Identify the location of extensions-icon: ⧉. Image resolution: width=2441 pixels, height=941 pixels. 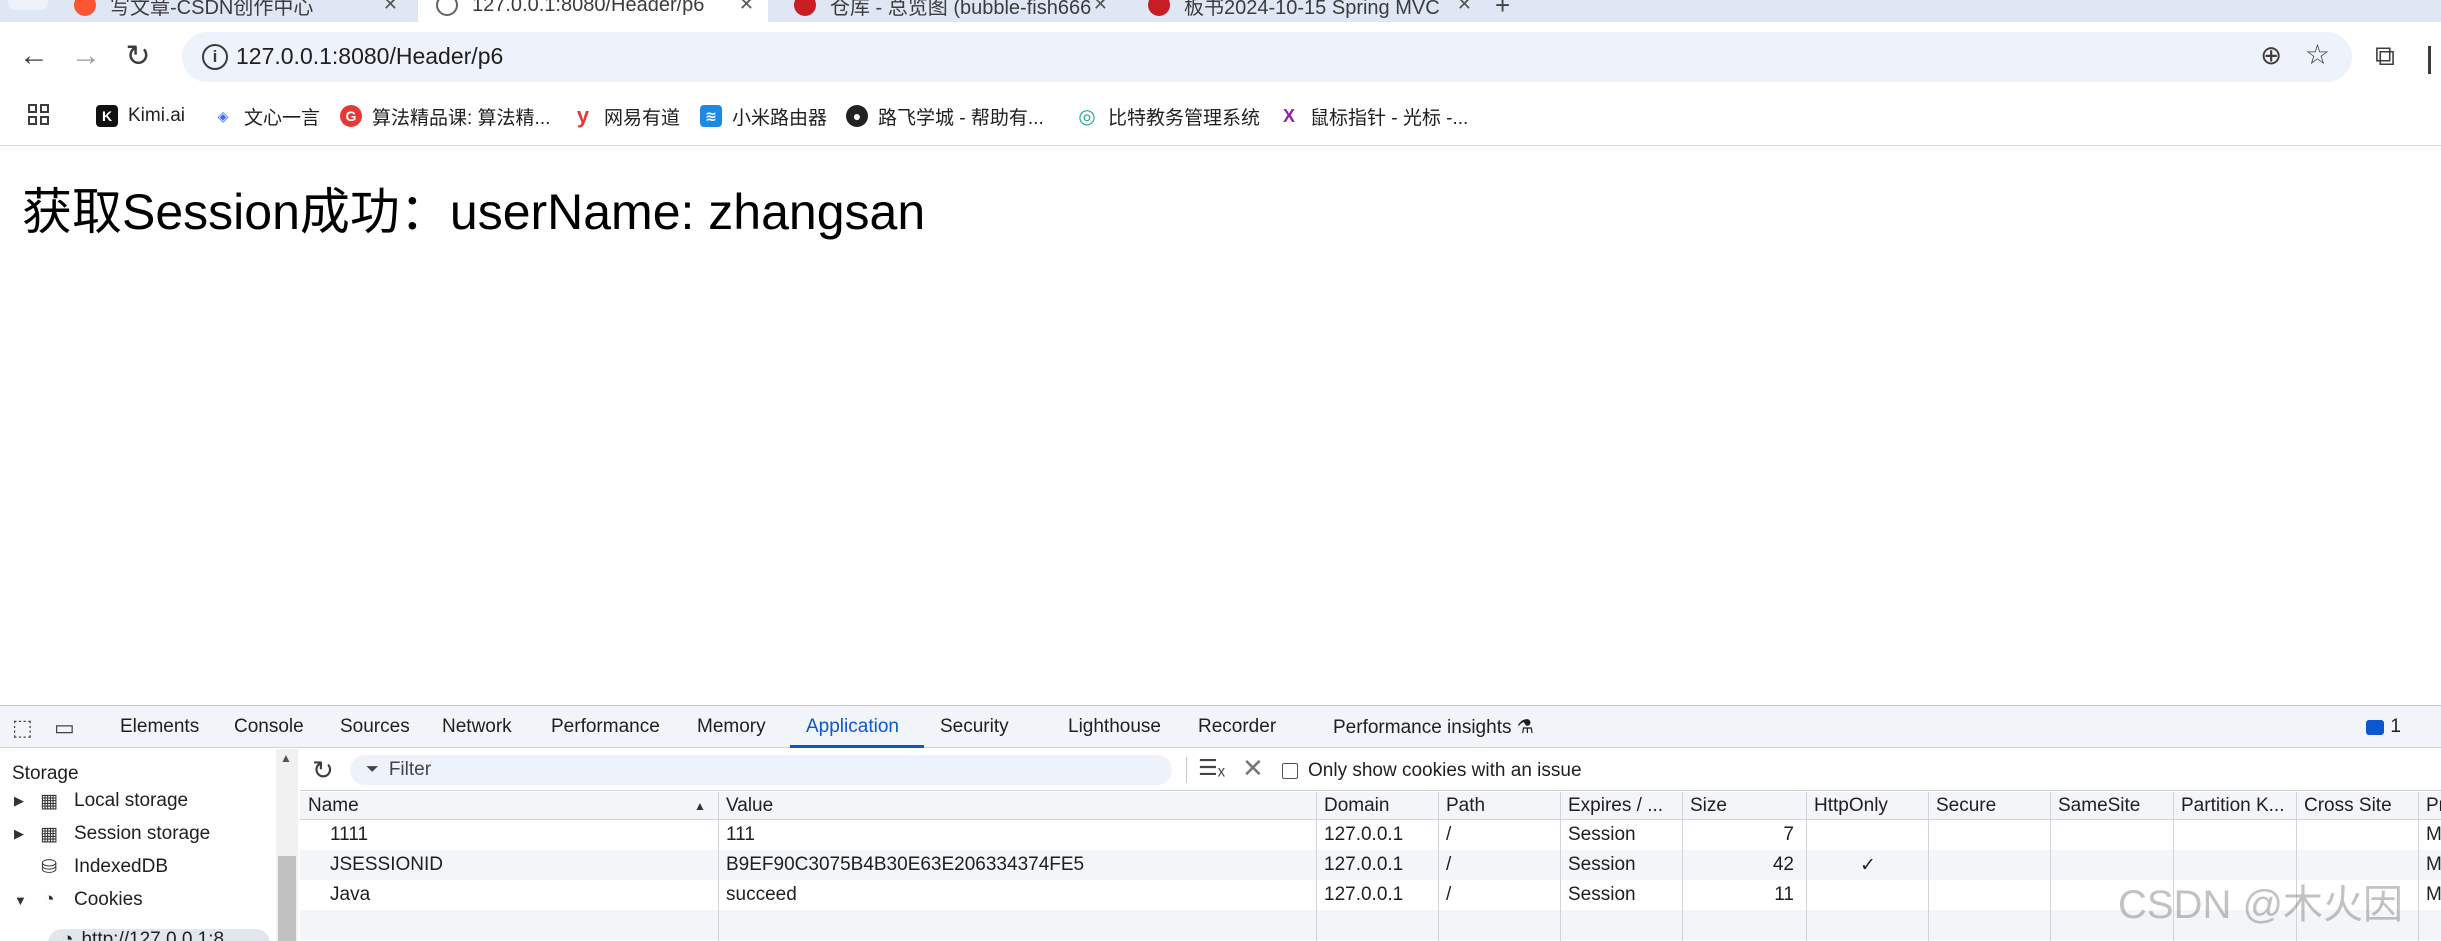
(2385, 56).